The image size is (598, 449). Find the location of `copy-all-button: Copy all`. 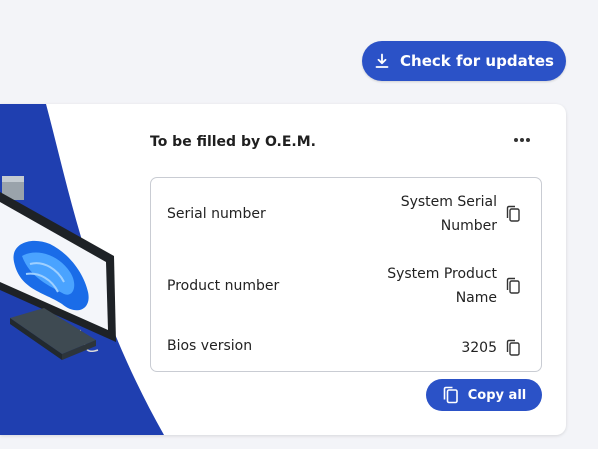

copy-all-button: Copy all is located at coordinates (484, 395).